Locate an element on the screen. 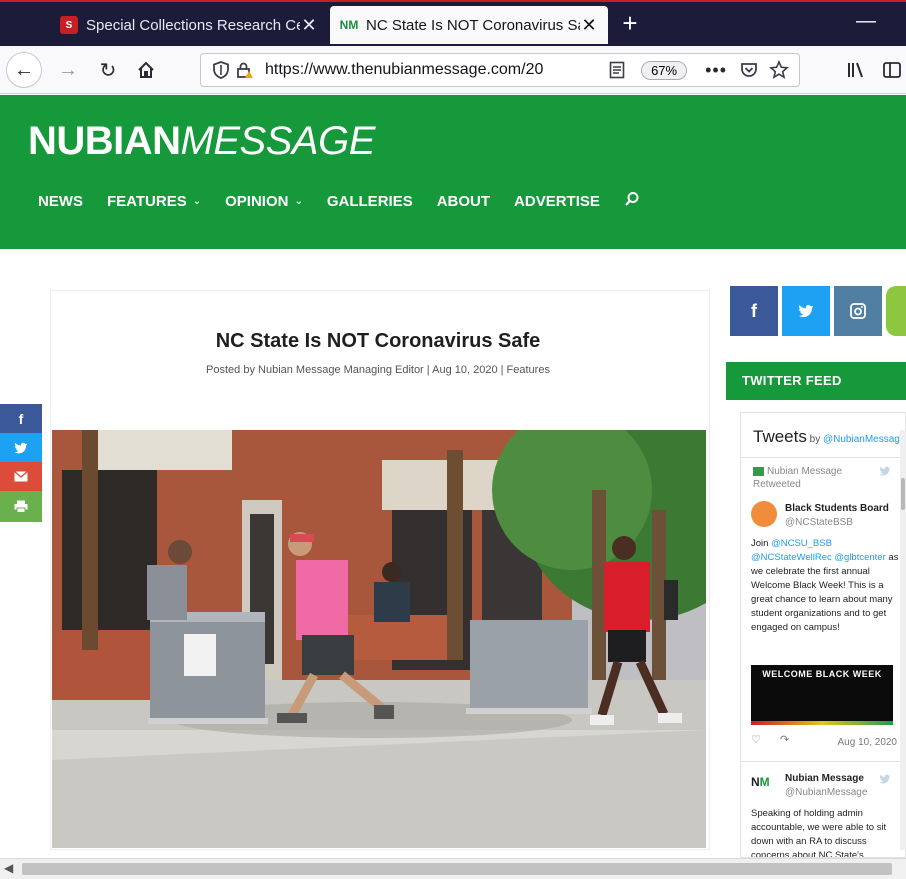 The width and height of the screenshot is (906, 879). share-print-button is located at coordinates (21, 506).